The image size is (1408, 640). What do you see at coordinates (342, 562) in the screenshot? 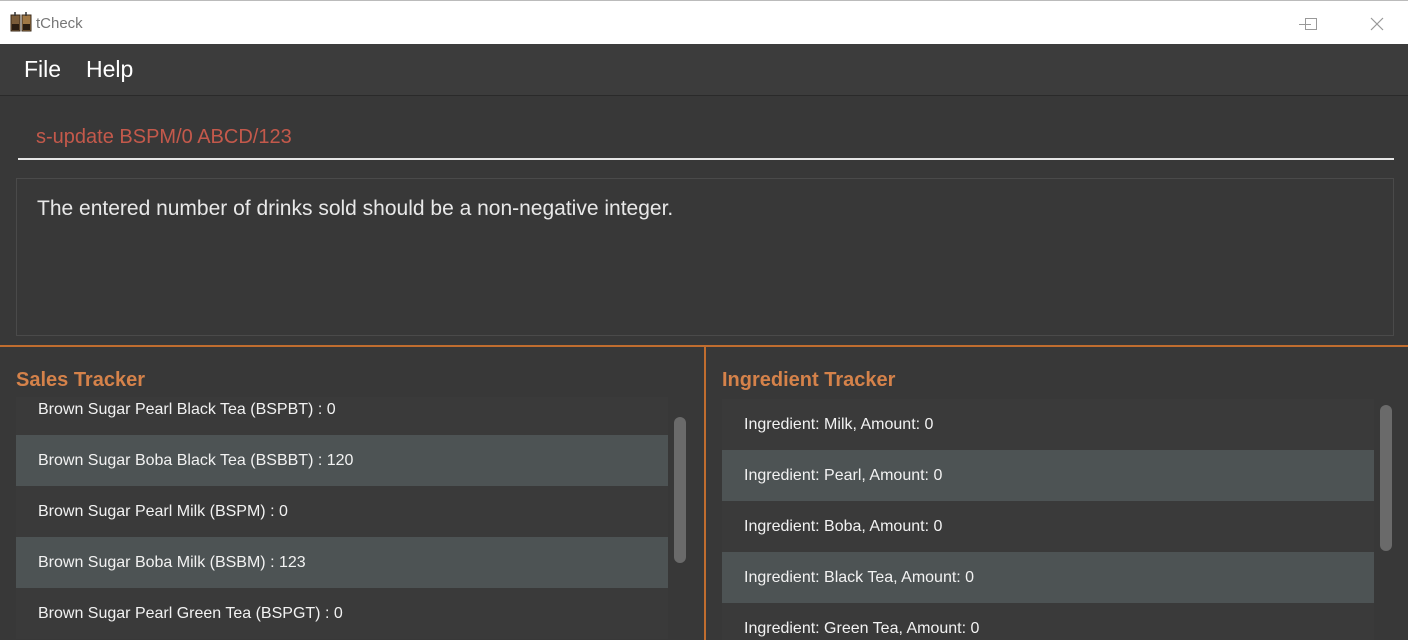
I see `sales-list-item: Brown Sugar Boba Milk (BSBM) : 123` at bounding box center [342, 562].